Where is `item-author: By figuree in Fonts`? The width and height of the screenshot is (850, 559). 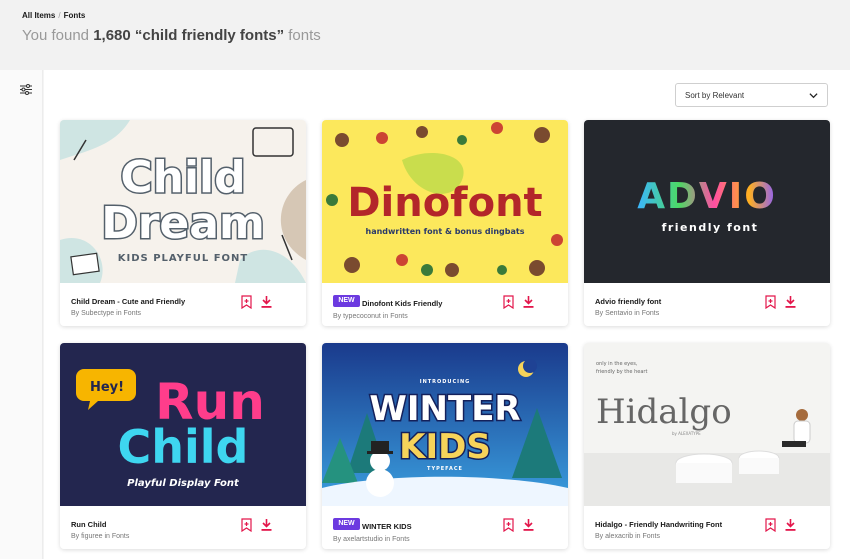
item-author: By figuree in Fonts is located at coordinates (100, 536).